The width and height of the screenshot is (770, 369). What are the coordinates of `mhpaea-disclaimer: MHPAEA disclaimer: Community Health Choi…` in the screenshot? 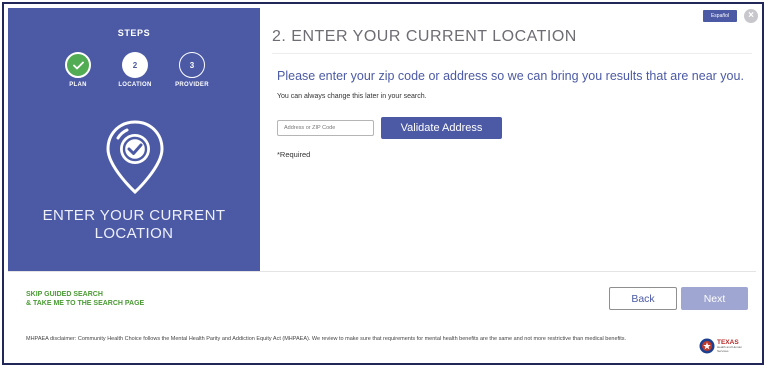 It's located at (326, 339).